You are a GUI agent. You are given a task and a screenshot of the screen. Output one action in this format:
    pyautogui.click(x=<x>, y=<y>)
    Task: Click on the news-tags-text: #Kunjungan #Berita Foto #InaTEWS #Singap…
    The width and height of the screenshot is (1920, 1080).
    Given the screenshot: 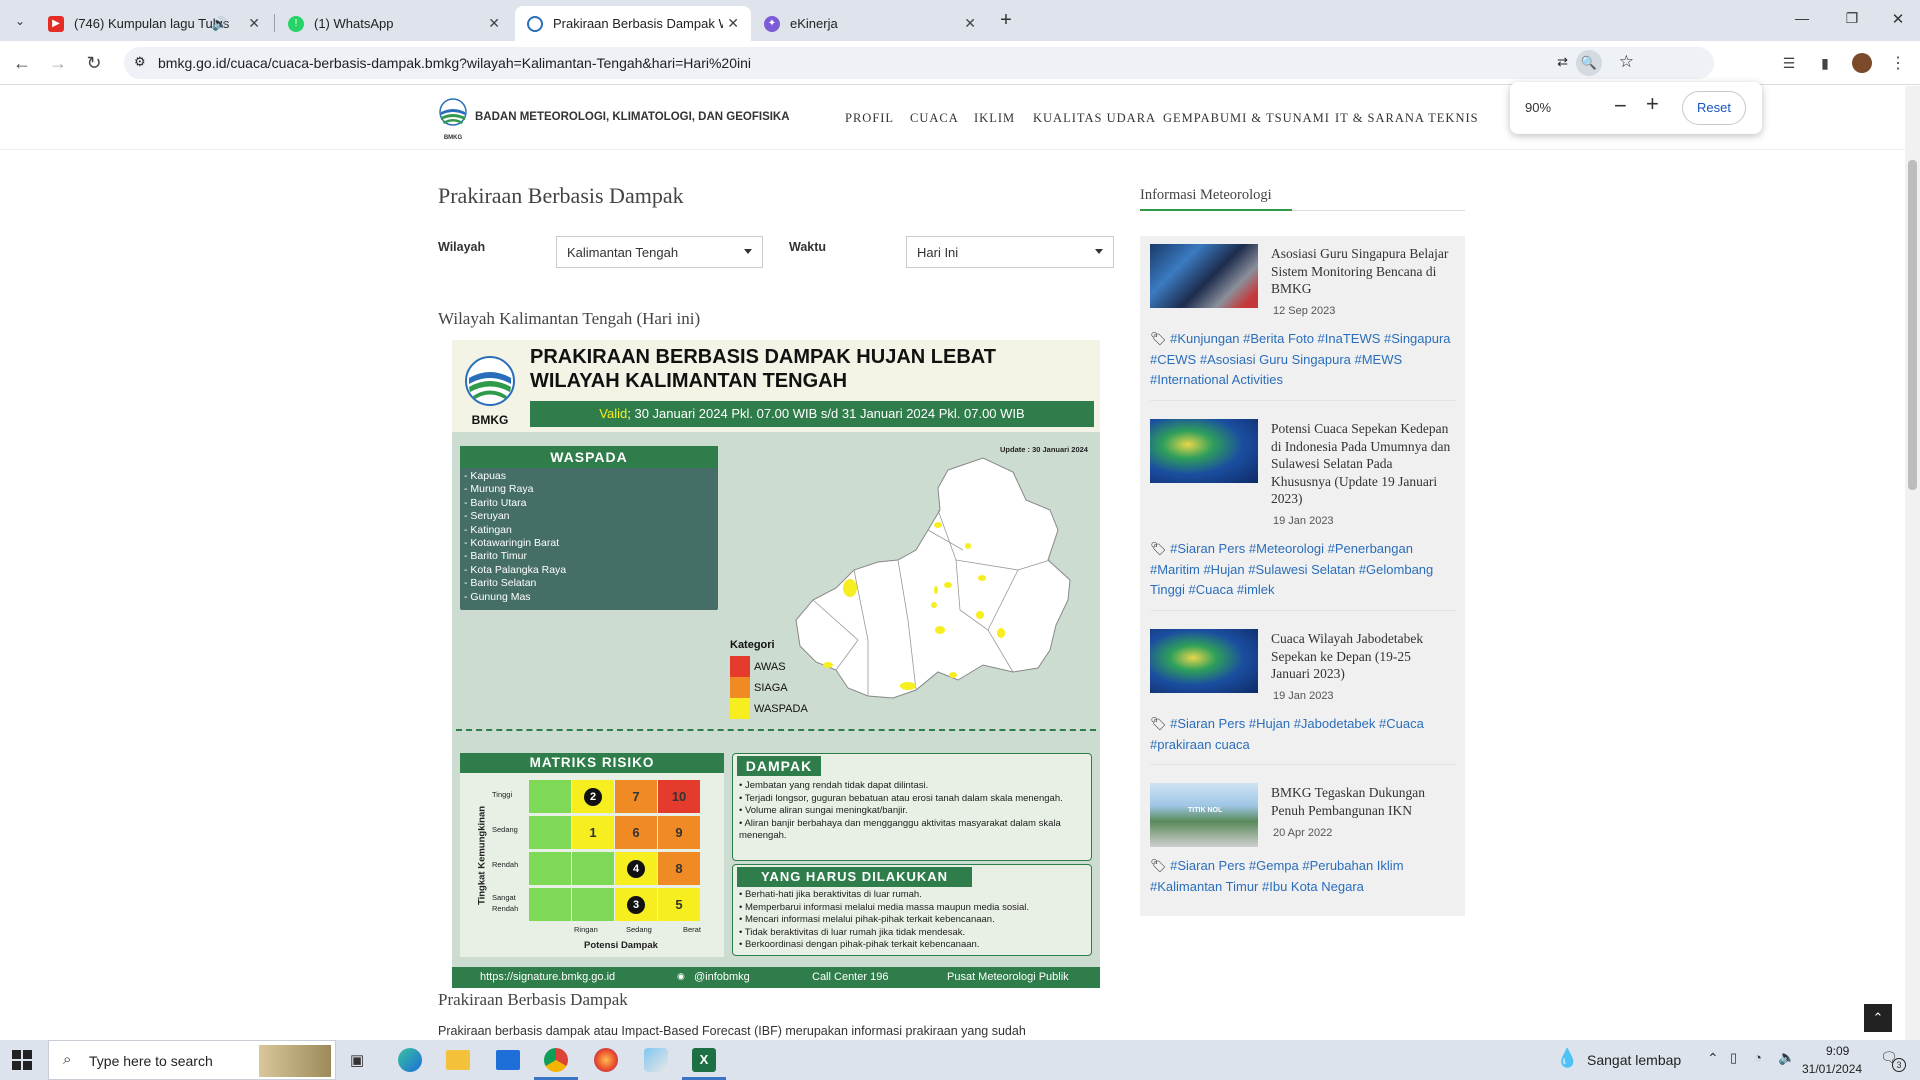 What is the action you would take?
    pyautogui.click(x=1300, y=359)
    